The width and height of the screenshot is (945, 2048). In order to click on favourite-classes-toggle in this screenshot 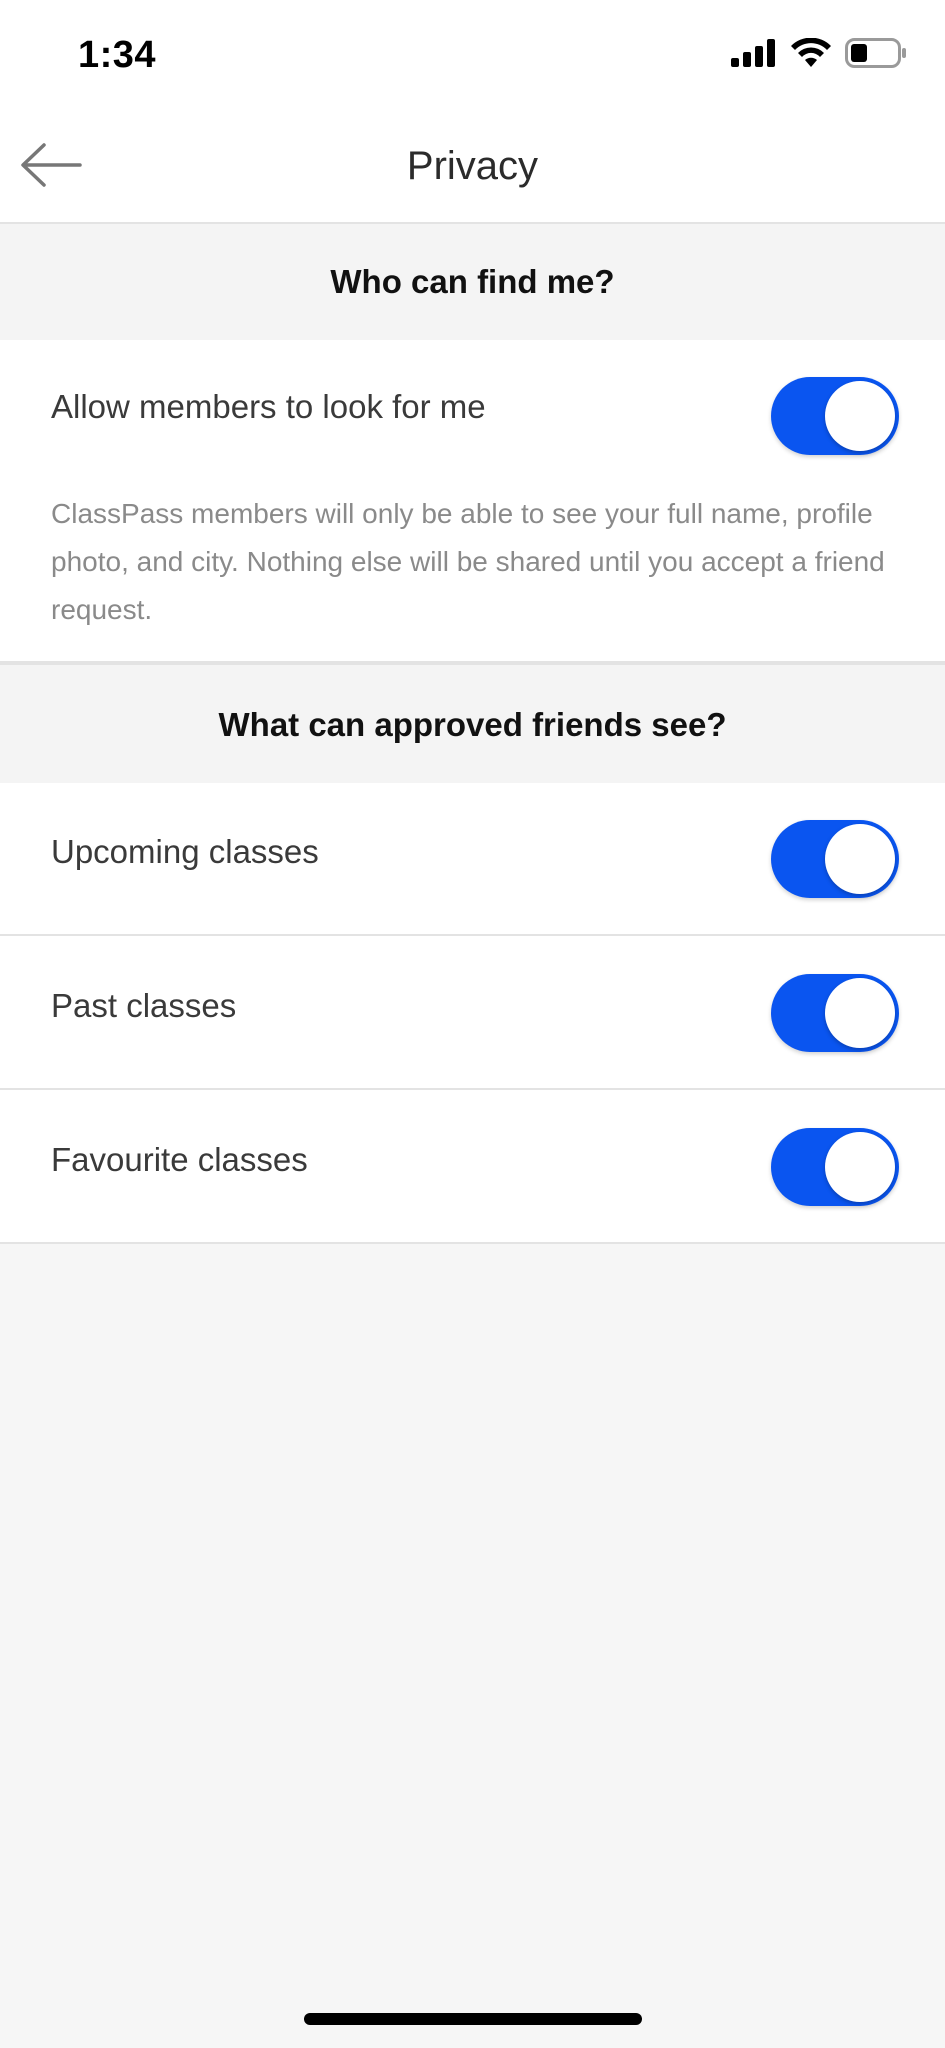, I will do `click(835, 1167)`.